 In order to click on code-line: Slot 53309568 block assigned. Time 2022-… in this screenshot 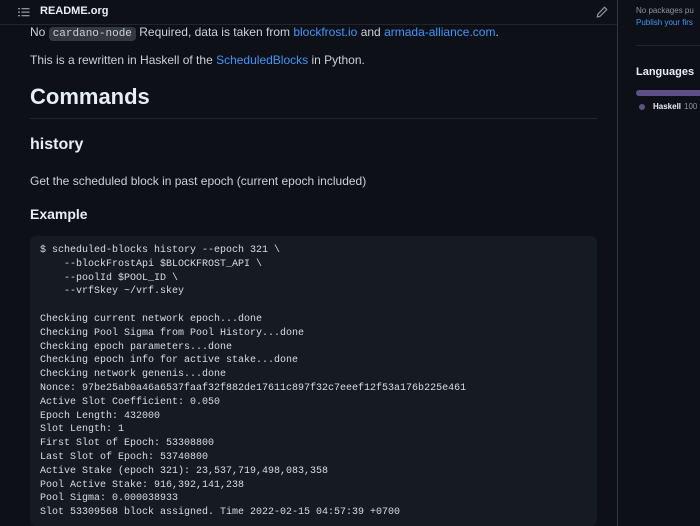, I will do `click(220, 513)`.